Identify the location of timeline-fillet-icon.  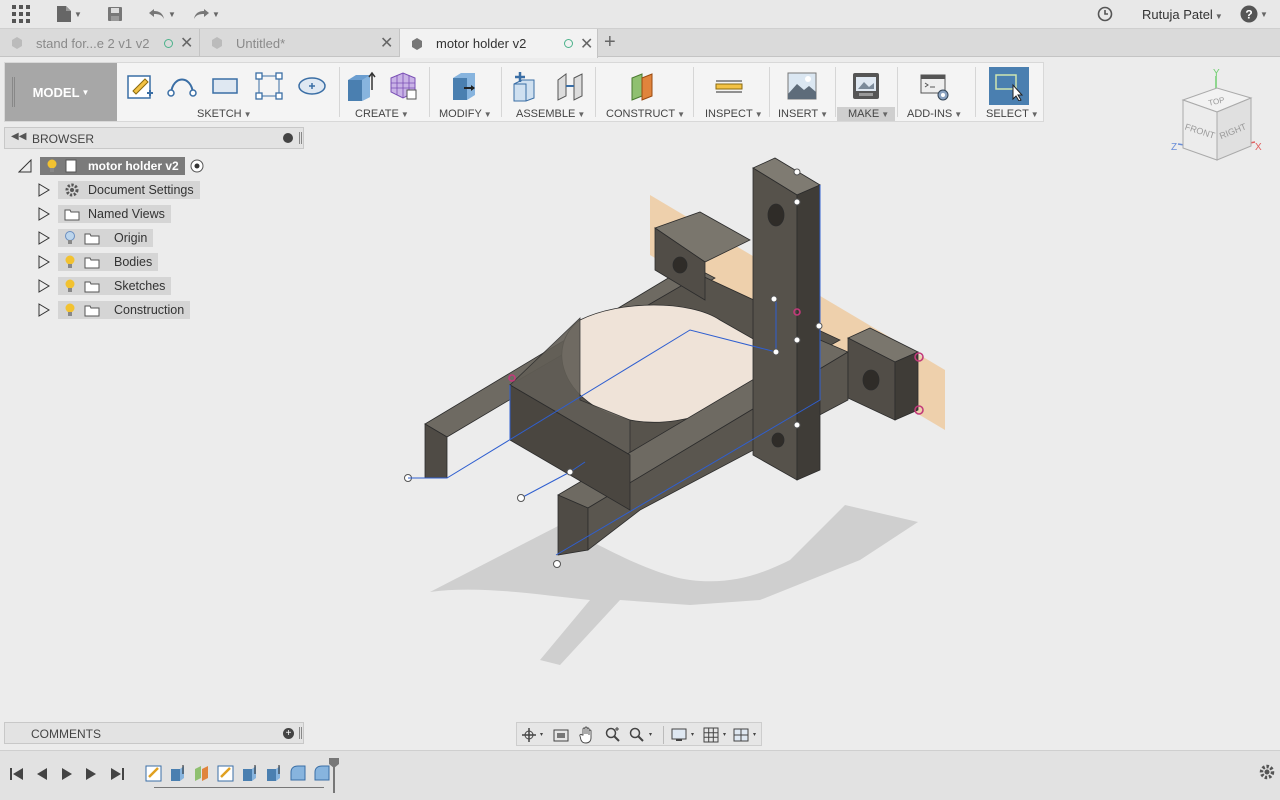
(298, 773).